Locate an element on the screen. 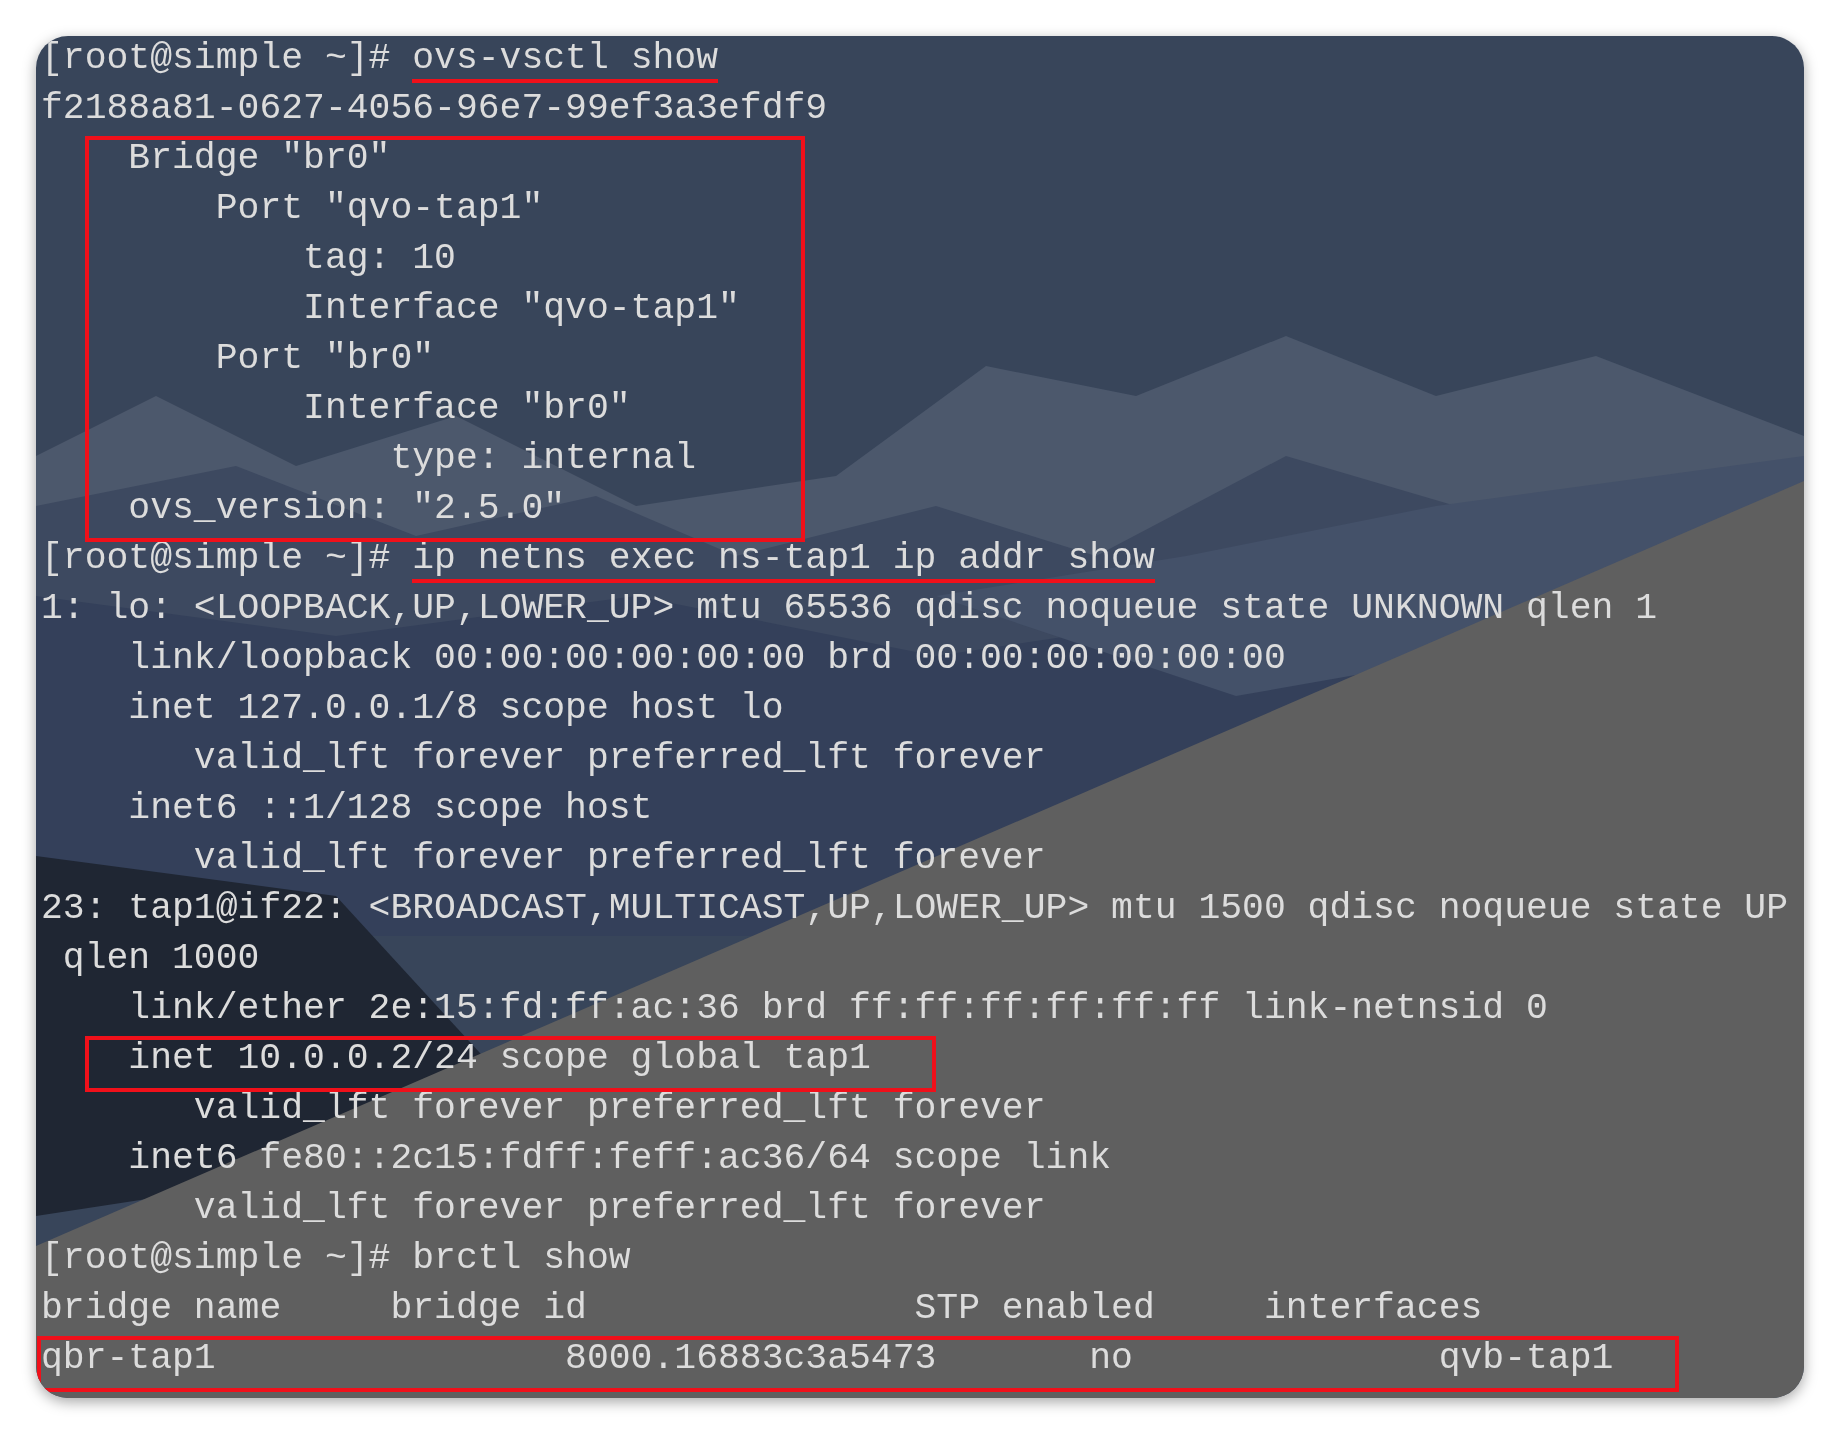  command-text: ip netns exec ns-tap1 ip addr show is located at coordinates (783, 560).